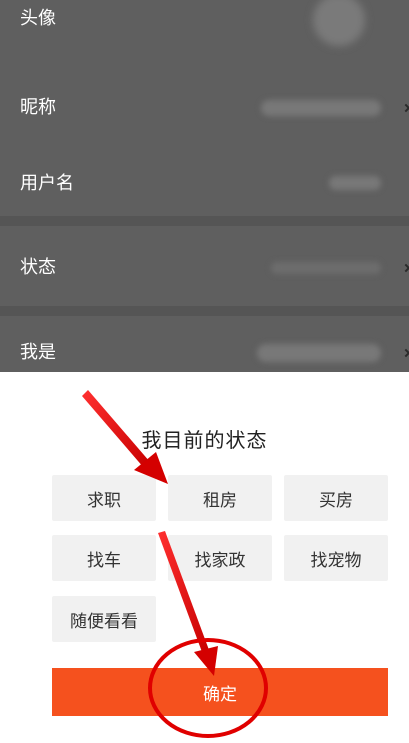  I want to click on avatar, so click(339, 23).